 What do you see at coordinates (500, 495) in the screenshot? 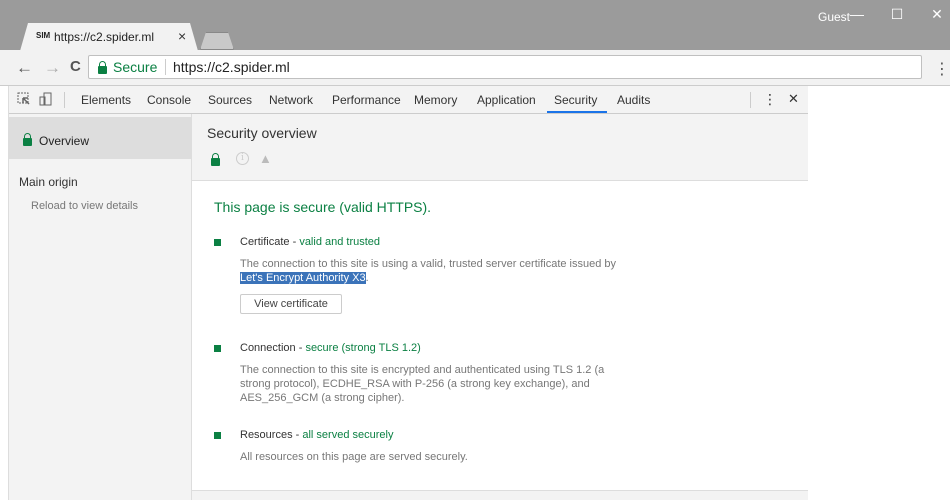
I see `panel-footer` at bounding box center [500, 495].